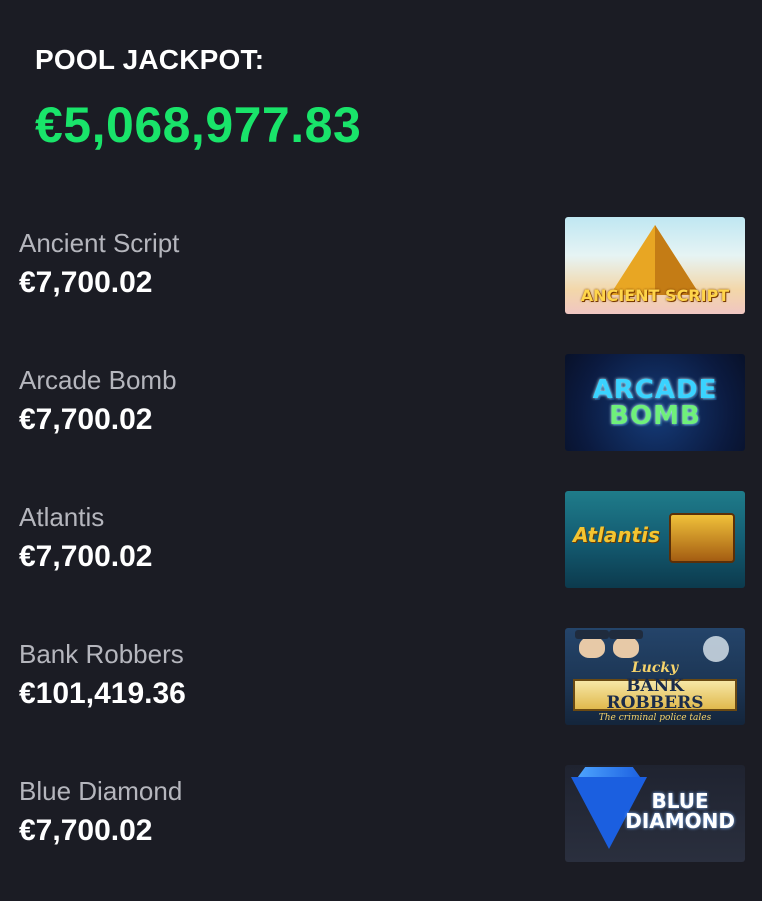 The height and width of the screenshot is (901, 762). I want to click on atlantis-thumbnail: Atlantis, so click(655, 539).